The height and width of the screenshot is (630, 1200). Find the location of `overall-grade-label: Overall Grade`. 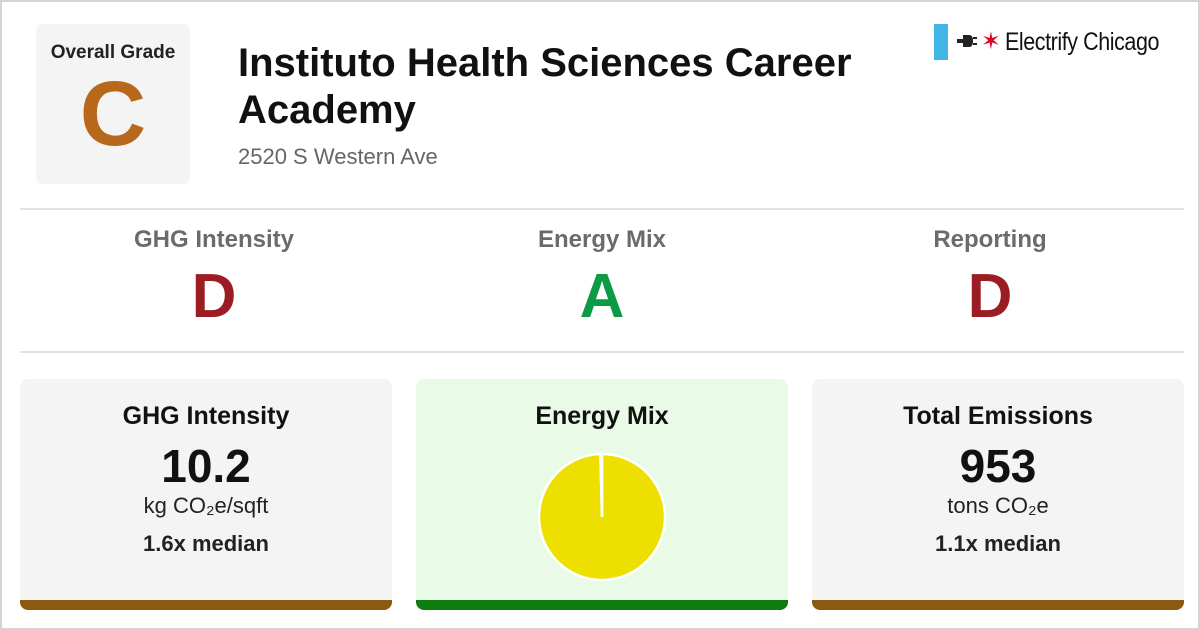

overall-grade-label: Overall Grade is located at coordinates (113, 52).